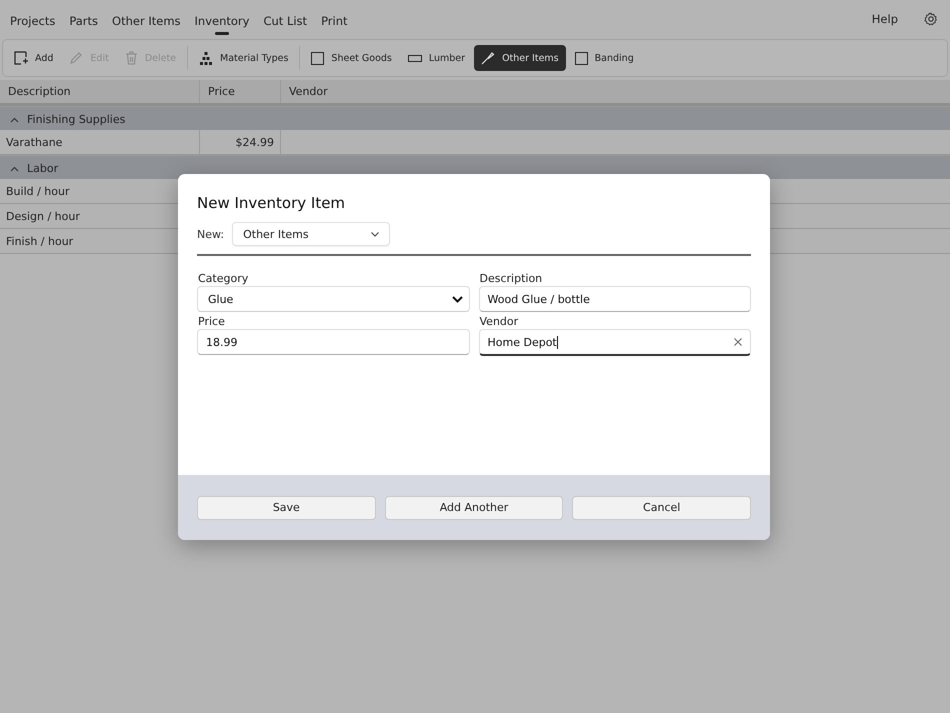 The image size is (950, 713). Describe the element at coordinates (40, 241) in the screenshot. I see `table-cell: Finish / hour` at that location.